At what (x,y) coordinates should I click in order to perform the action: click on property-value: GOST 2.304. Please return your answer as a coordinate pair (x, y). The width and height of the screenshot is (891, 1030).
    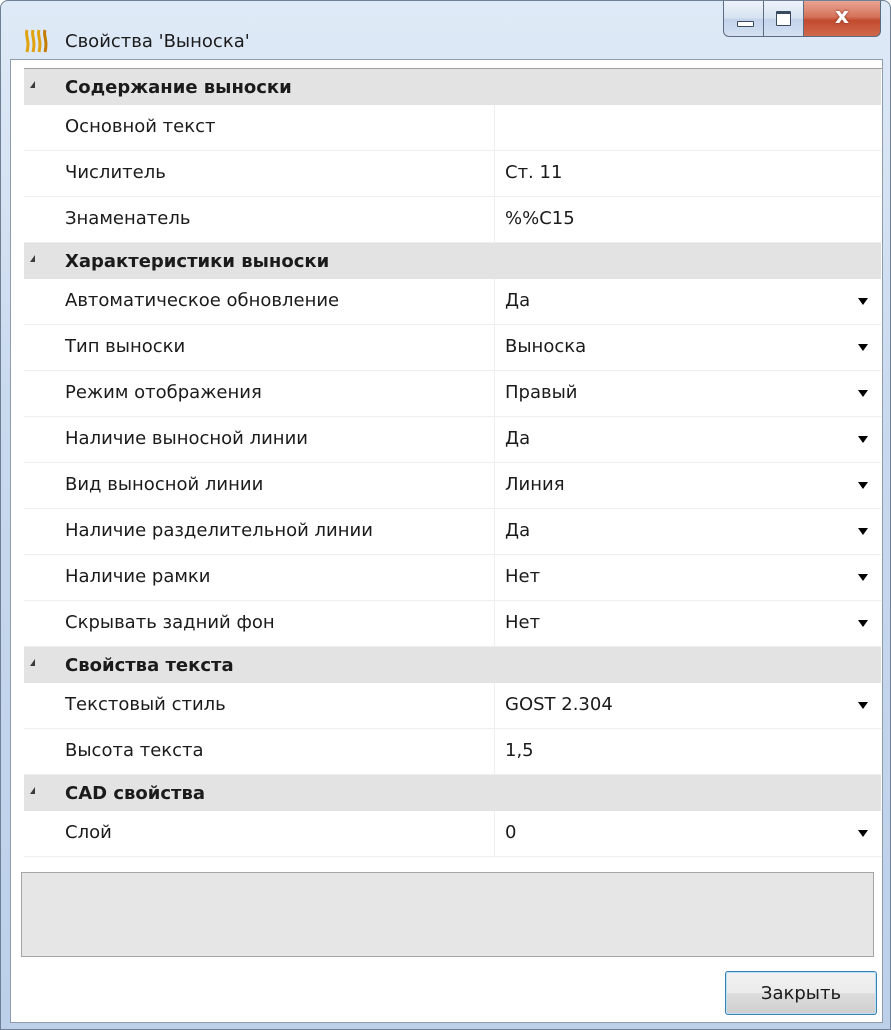
    Looking at the image, I should click on (559, 704).